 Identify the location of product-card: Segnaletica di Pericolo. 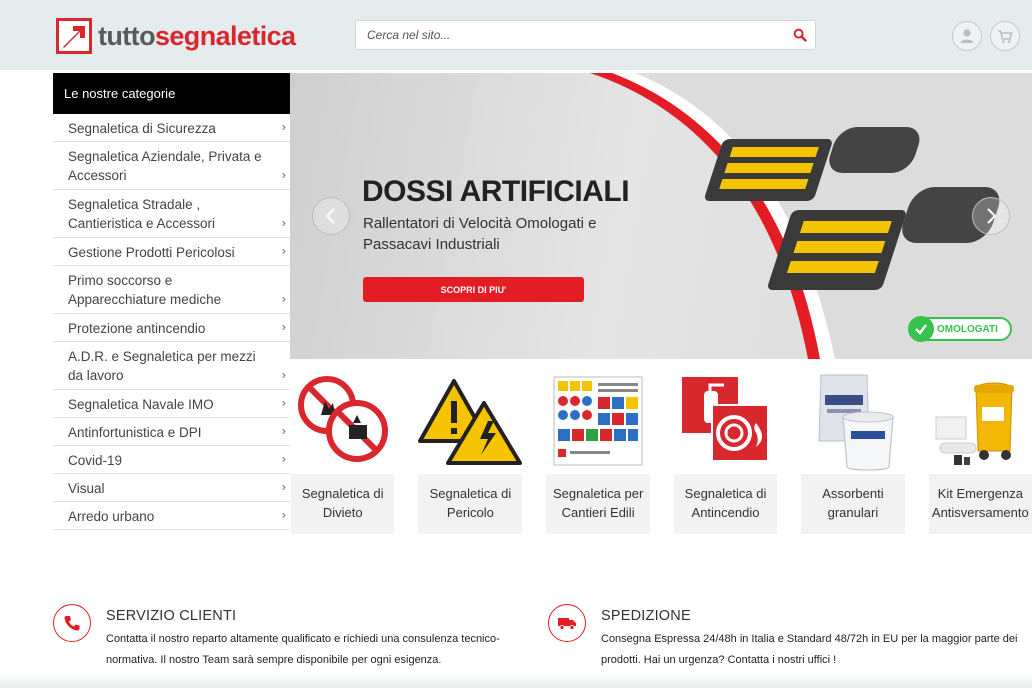
(470, 451).